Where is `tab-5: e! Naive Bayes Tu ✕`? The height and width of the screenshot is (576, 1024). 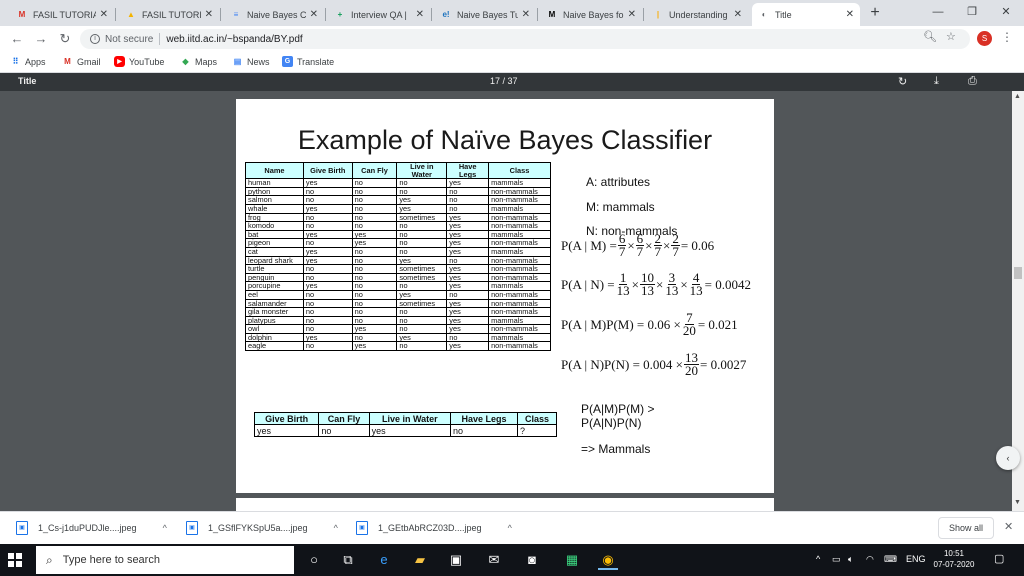
tab-5: e! Naive Bayes Tu ✕ is located at coordinates (485, 14).